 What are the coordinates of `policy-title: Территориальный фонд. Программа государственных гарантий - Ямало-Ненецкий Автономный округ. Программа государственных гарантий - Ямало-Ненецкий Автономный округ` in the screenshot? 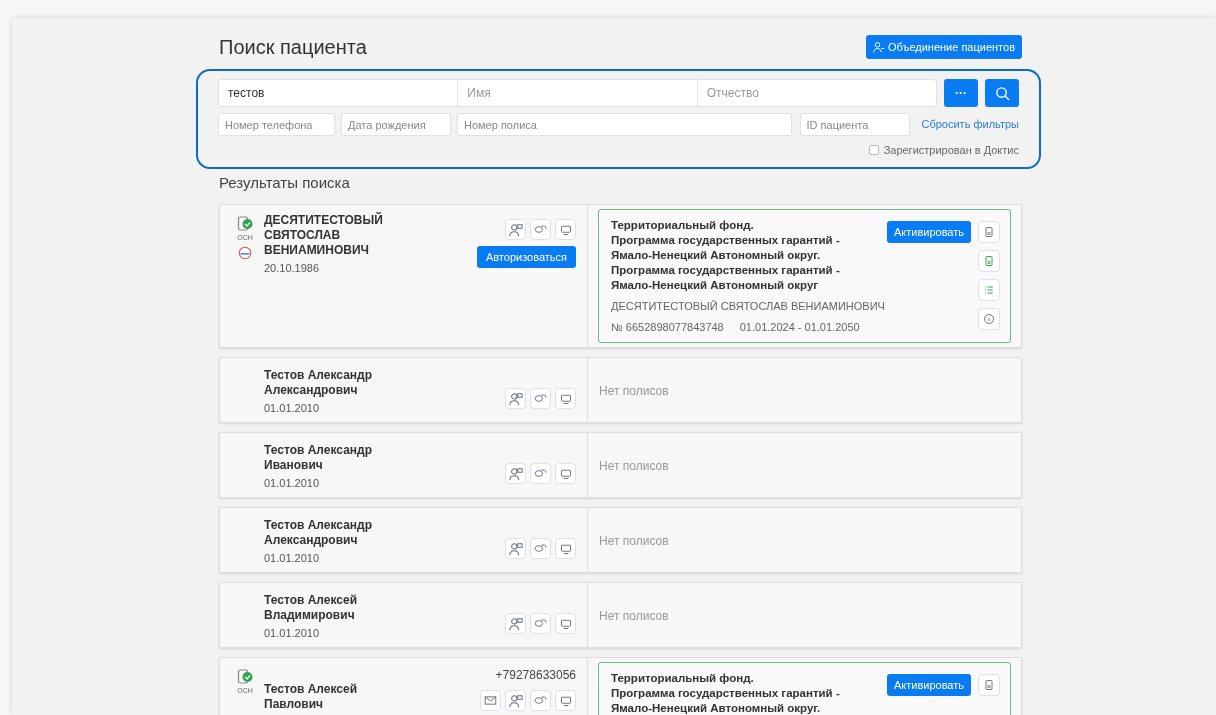 It's located at (726, 255).